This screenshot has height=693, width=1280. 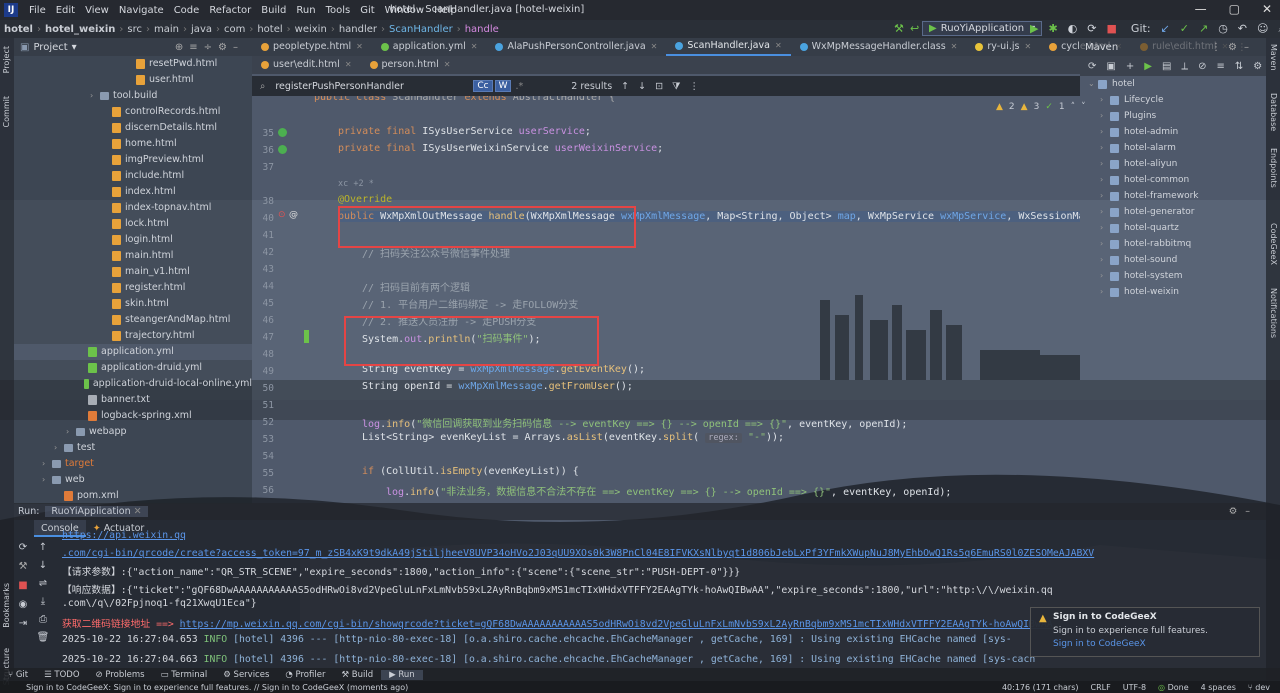 What do you see at coordinates (18, 675) in the screenshot?
I see `tool-window-git: ⑂ Git` at bounding box center [18, 675].